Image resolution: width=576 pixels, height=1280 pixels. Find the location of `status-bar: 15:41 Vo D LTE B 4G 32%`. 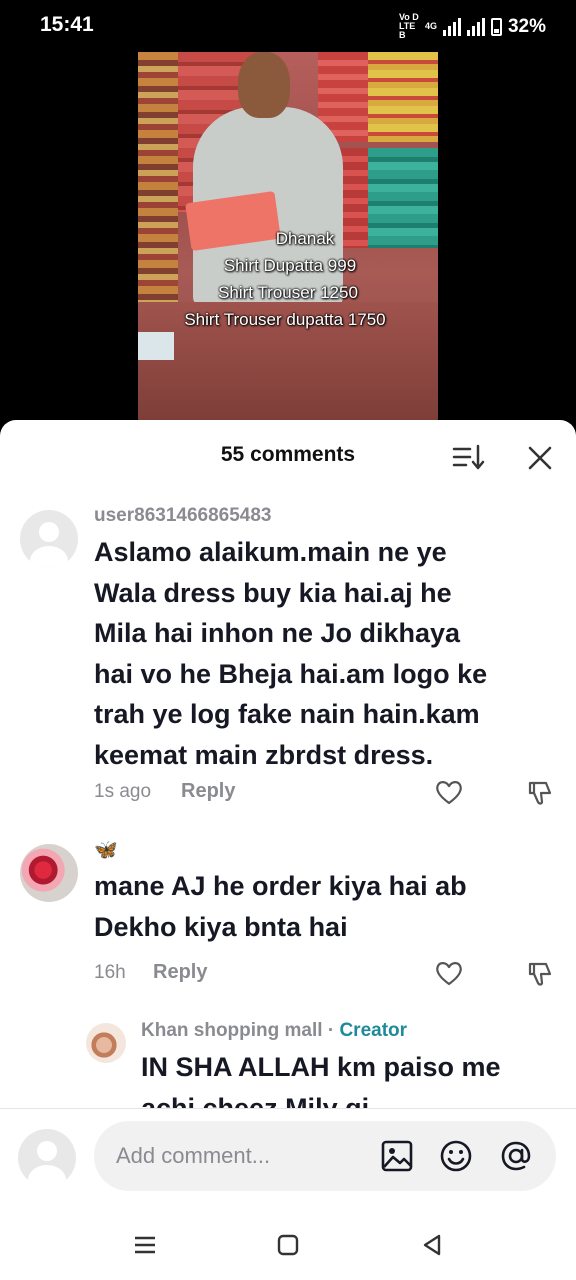

status-bar: 15:41 Vo D LTE B 4G 32% is located at coordinates (288, 26).